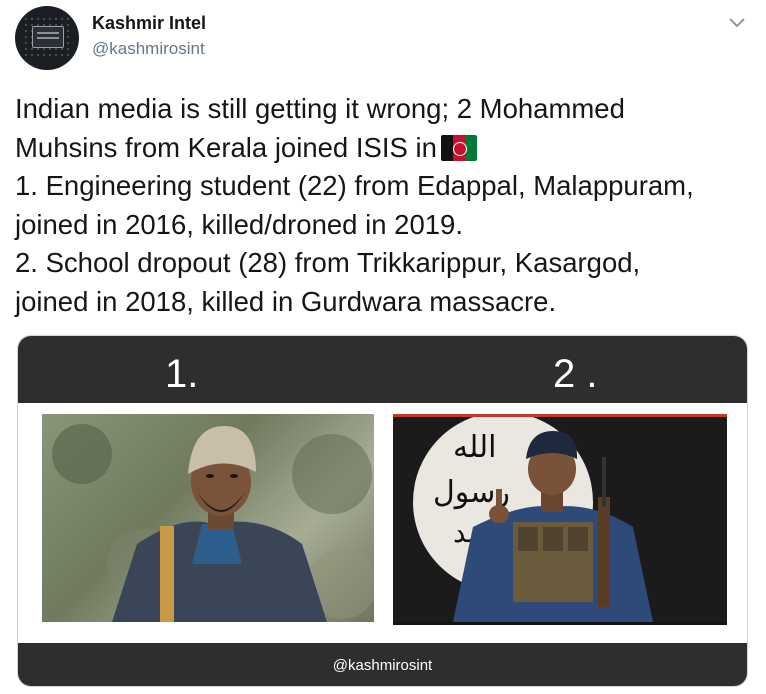 This screenshot has height=694, width=766. Describe the element at coordinates (182, 374) in the screenshot. I see `photo-label-1: 1.` at that location.